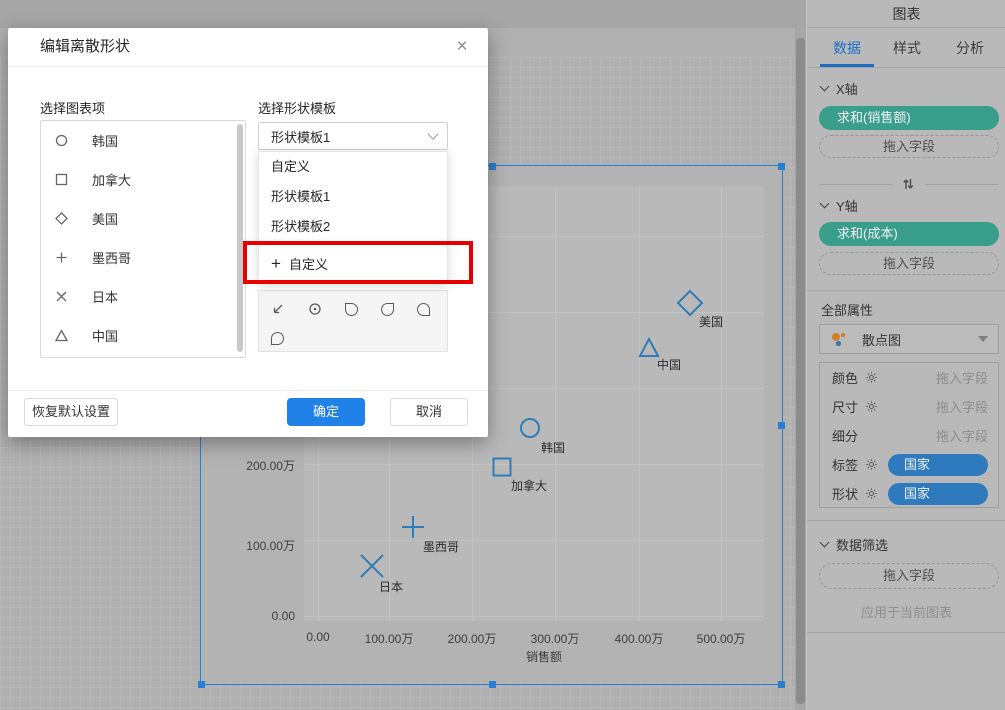 The image size is (1005, 710). What do you see at coordinates (143, 257) in the screenshot?
I see `list-item-mexico: 墨西哥` at bounding box center [143, 257].